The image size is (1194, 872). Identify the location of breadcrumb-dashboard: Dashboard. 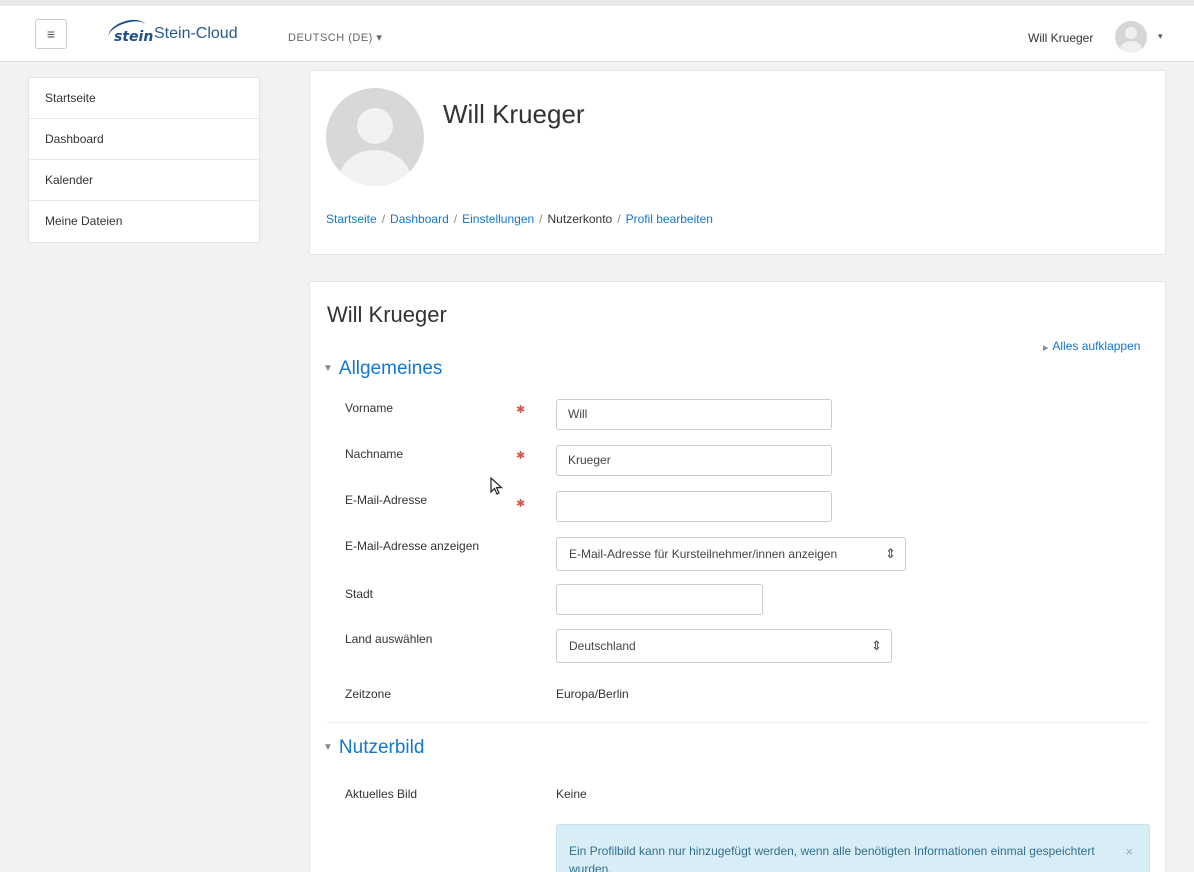
(419, 219).